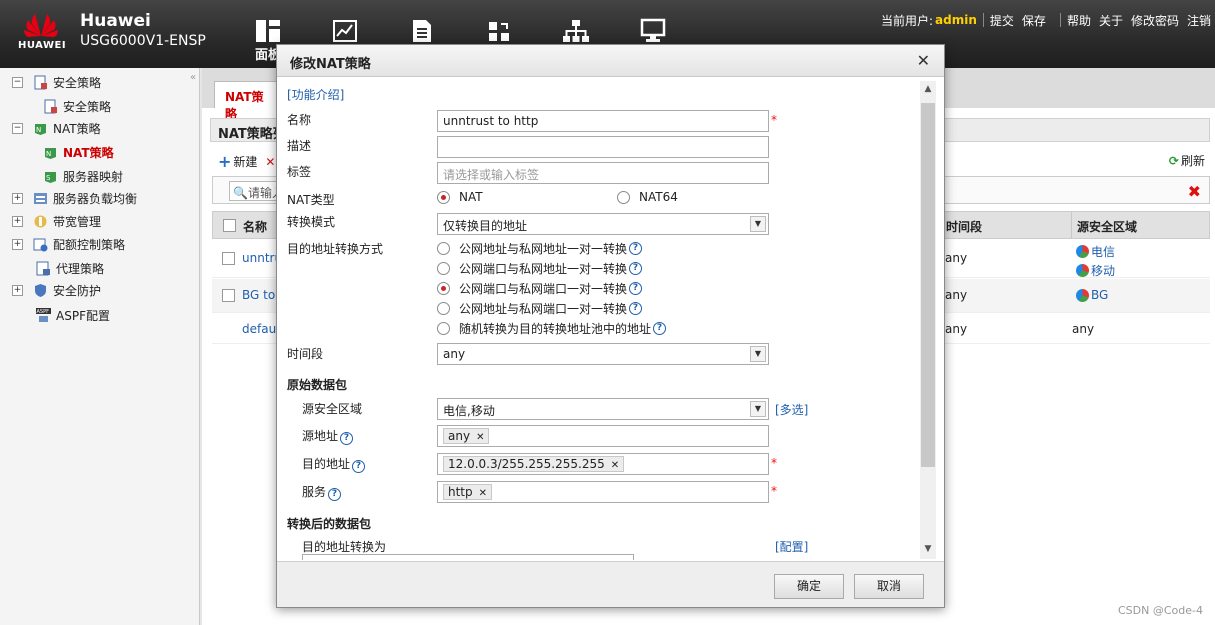 Image resolution: width=1215 pixels, height=625 pixels. What do you see at coordinates (1034, 20) in the screenshot?
I see `save-link: 保存` at bounding box center [1034, 20].